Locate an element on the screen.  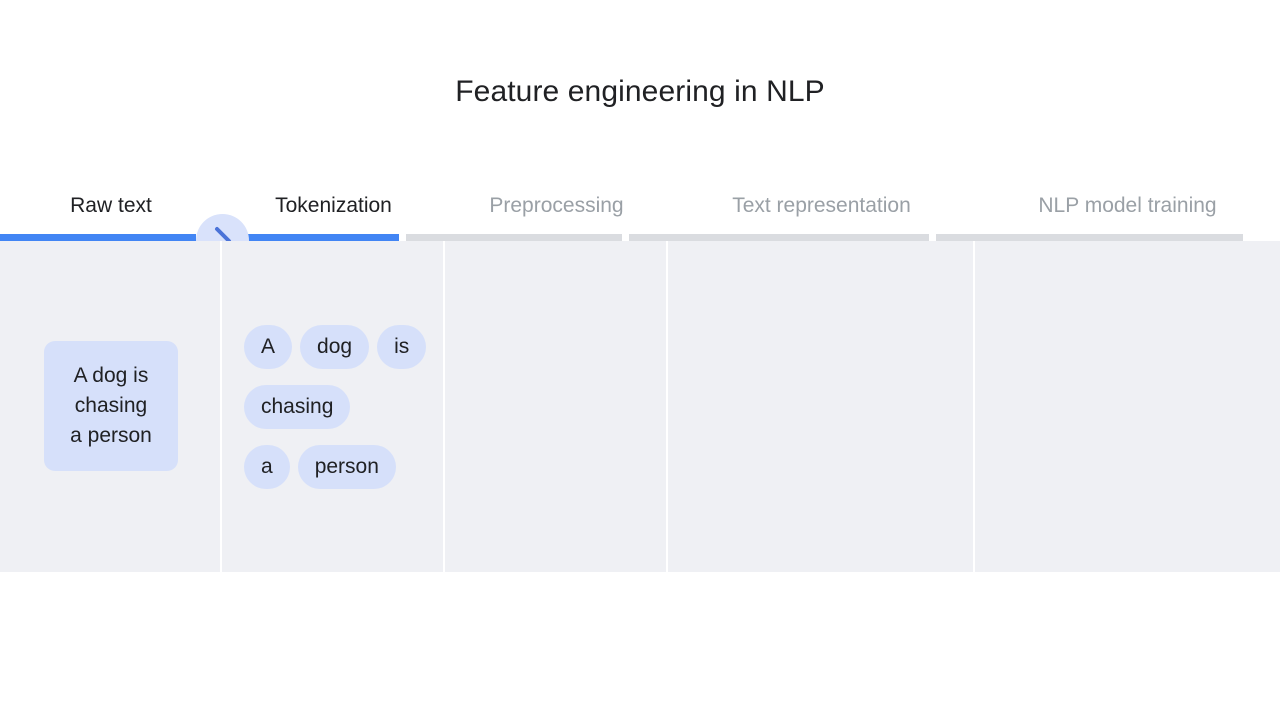
column-raw-text: A dog is chasing a person is located at coordinates (111, 406).